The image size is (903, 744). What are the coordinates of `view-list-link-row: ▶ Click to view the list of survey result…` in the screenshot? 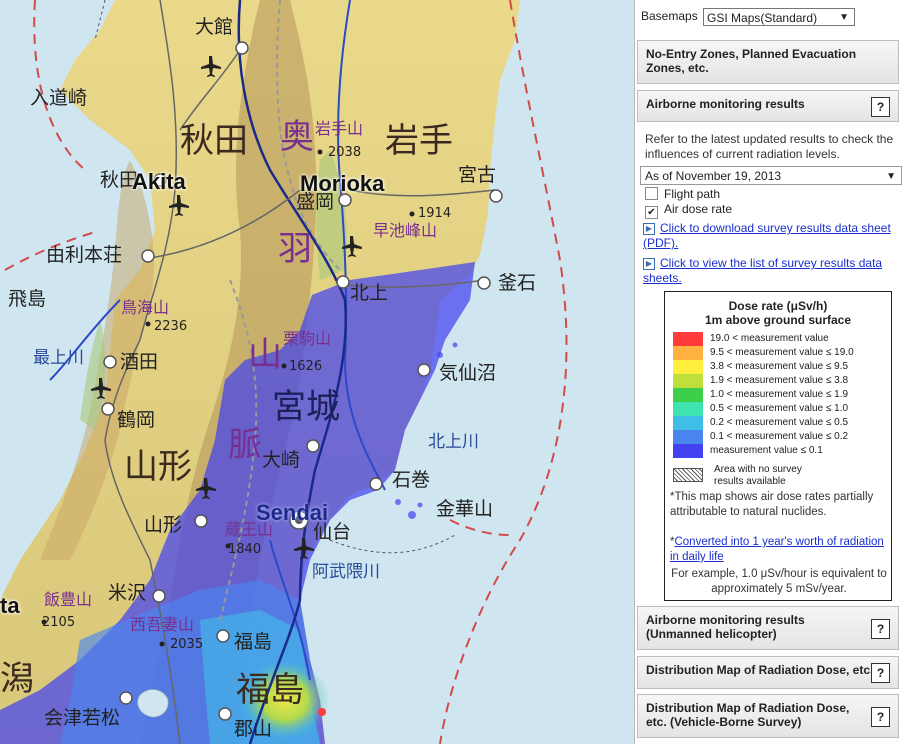 It's located at (771, 271).